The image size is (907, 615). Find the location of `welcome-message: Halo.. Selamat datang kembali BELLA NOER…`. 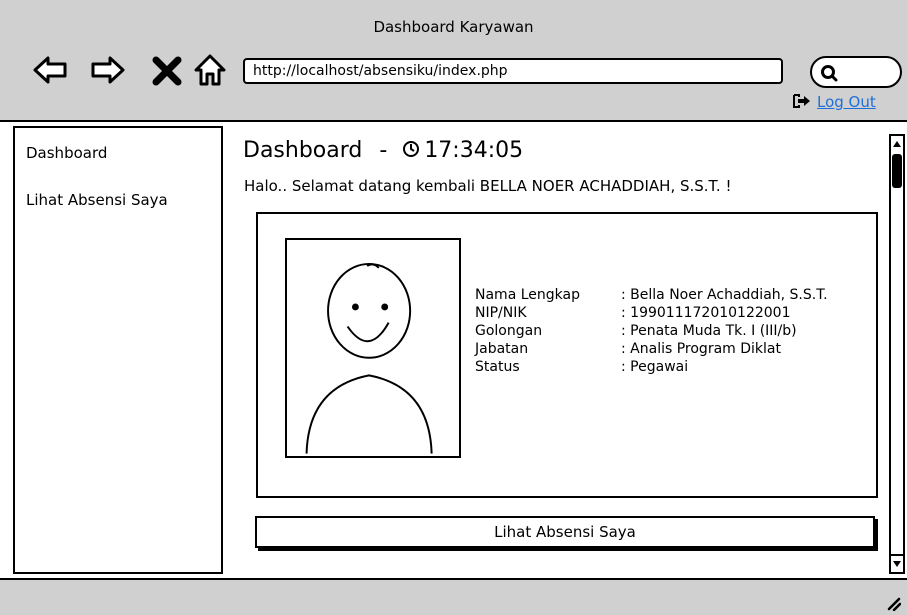

welcome-message: Halo.. Selamat datang kembali BELLA NOER… is located at coordinates (488, 186).